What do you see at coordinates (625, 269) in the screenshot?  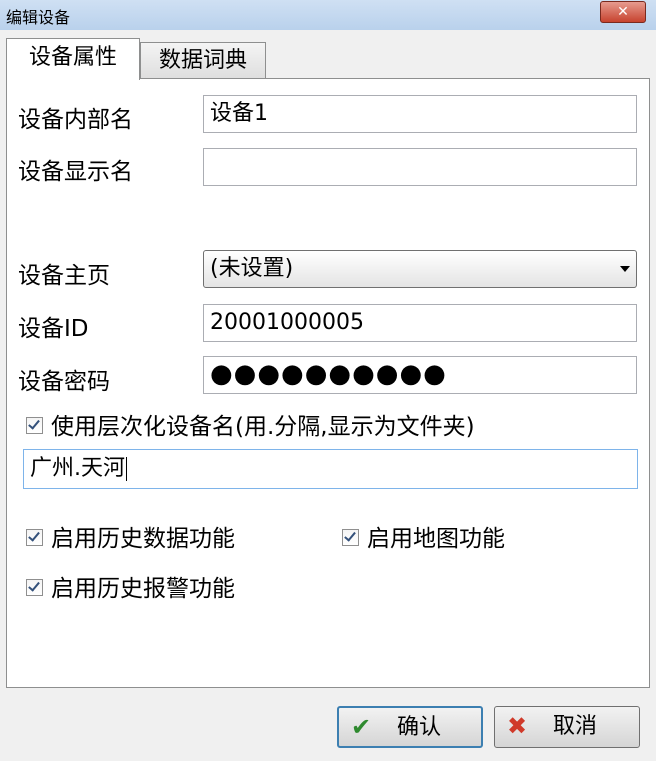 I see `chevron-down-icon` at bounding box center [625, 269].